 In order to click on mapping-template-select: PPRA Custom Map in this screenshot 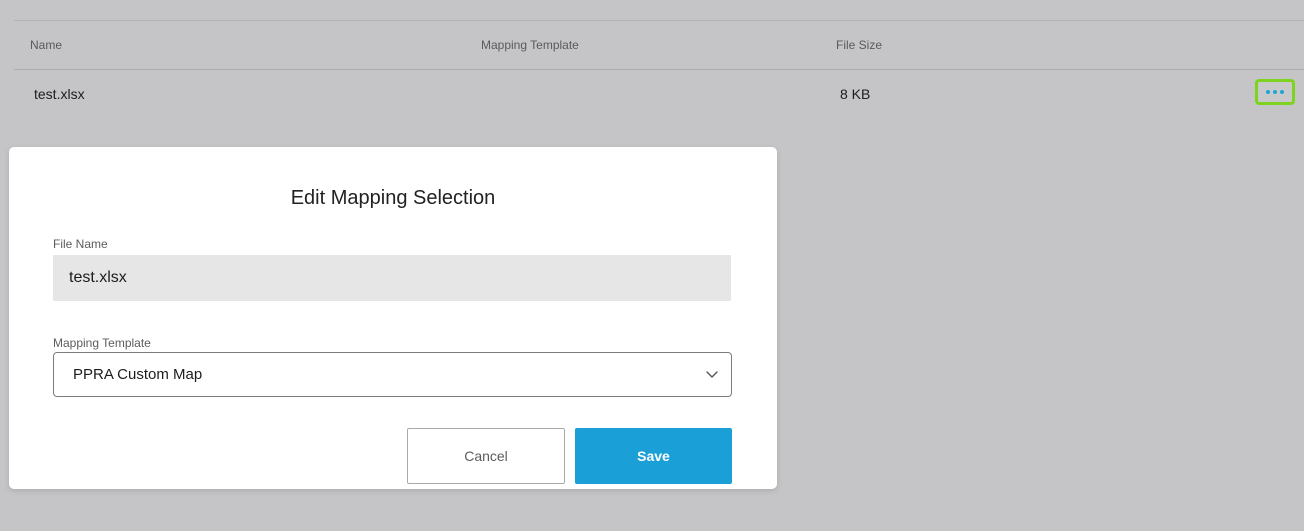, I will do `click(392, 374)`.